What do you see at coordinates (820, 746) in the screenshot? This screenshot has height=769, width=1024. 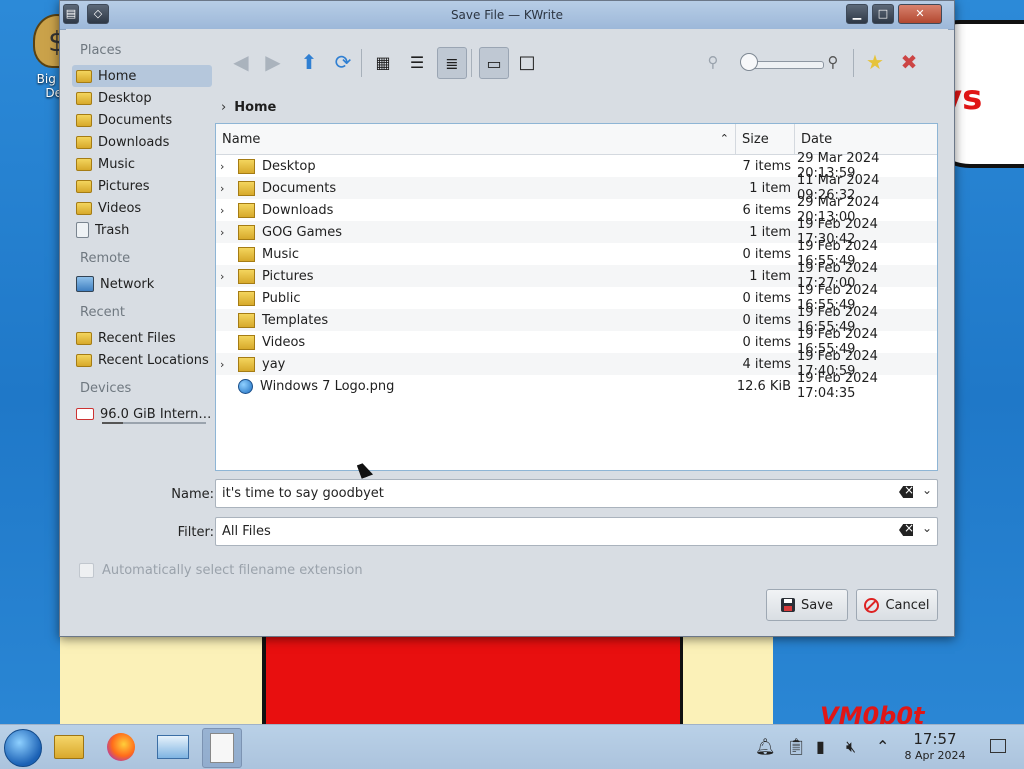 I see `battery-icon: ▮` at bounding box center [820, 746].